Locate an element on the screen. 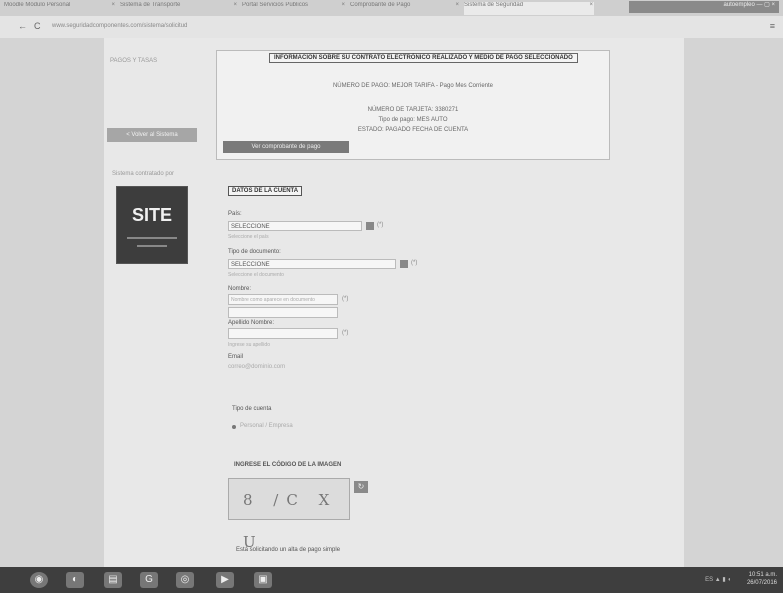 Image resolution: width=783 pixels, height=593 pixels. apellido-hint: Ingrese su apellido is located at coordinates (249, 345).